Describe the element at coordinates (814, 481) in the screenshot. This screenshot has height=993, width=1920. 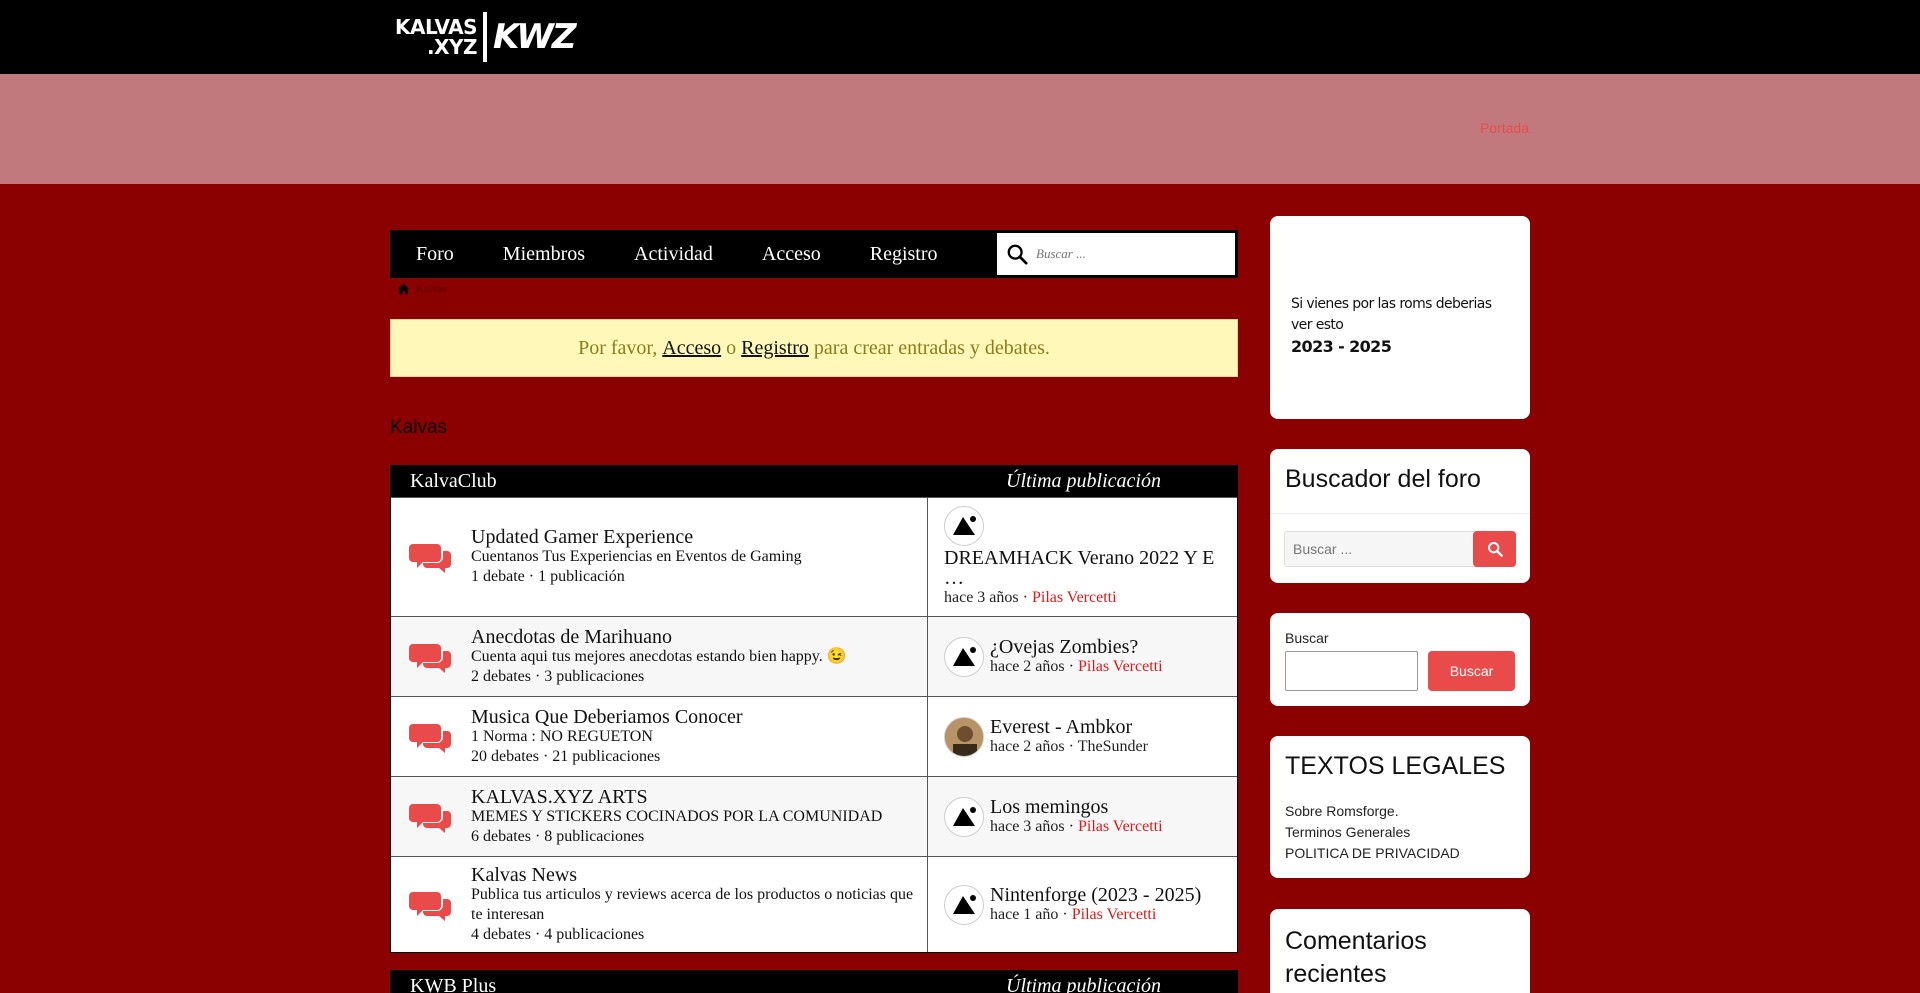
I see `category-header: KalvaClub Última publicación` at that location.